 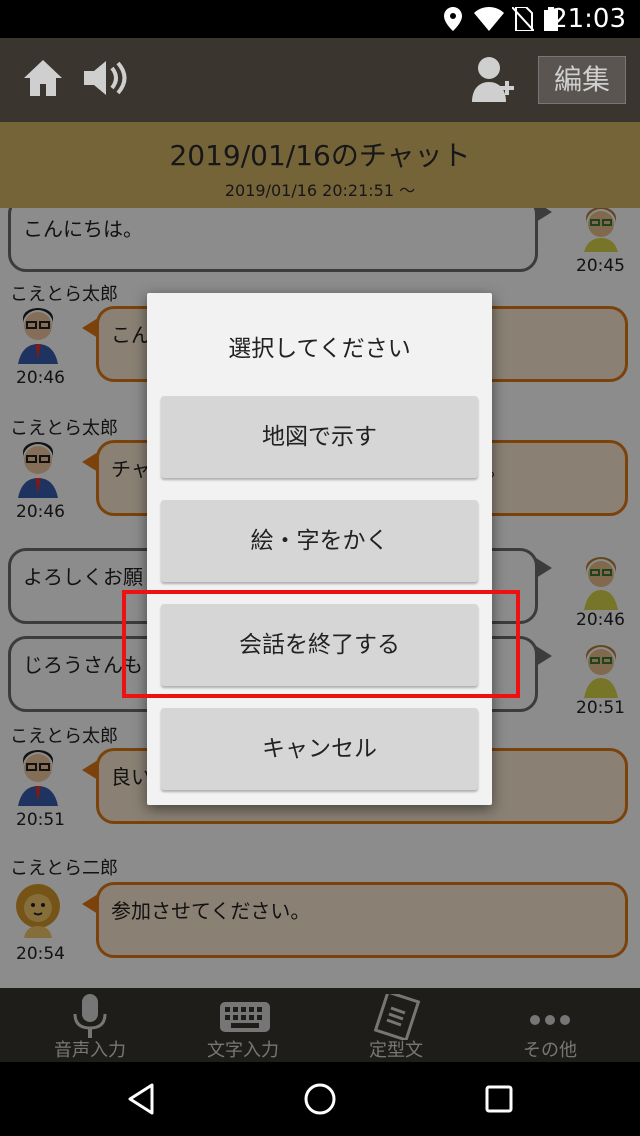 What do you see at coordinates (453, 19) in the screenshot?
I see `location-icon` at bounding box center [453, 19].